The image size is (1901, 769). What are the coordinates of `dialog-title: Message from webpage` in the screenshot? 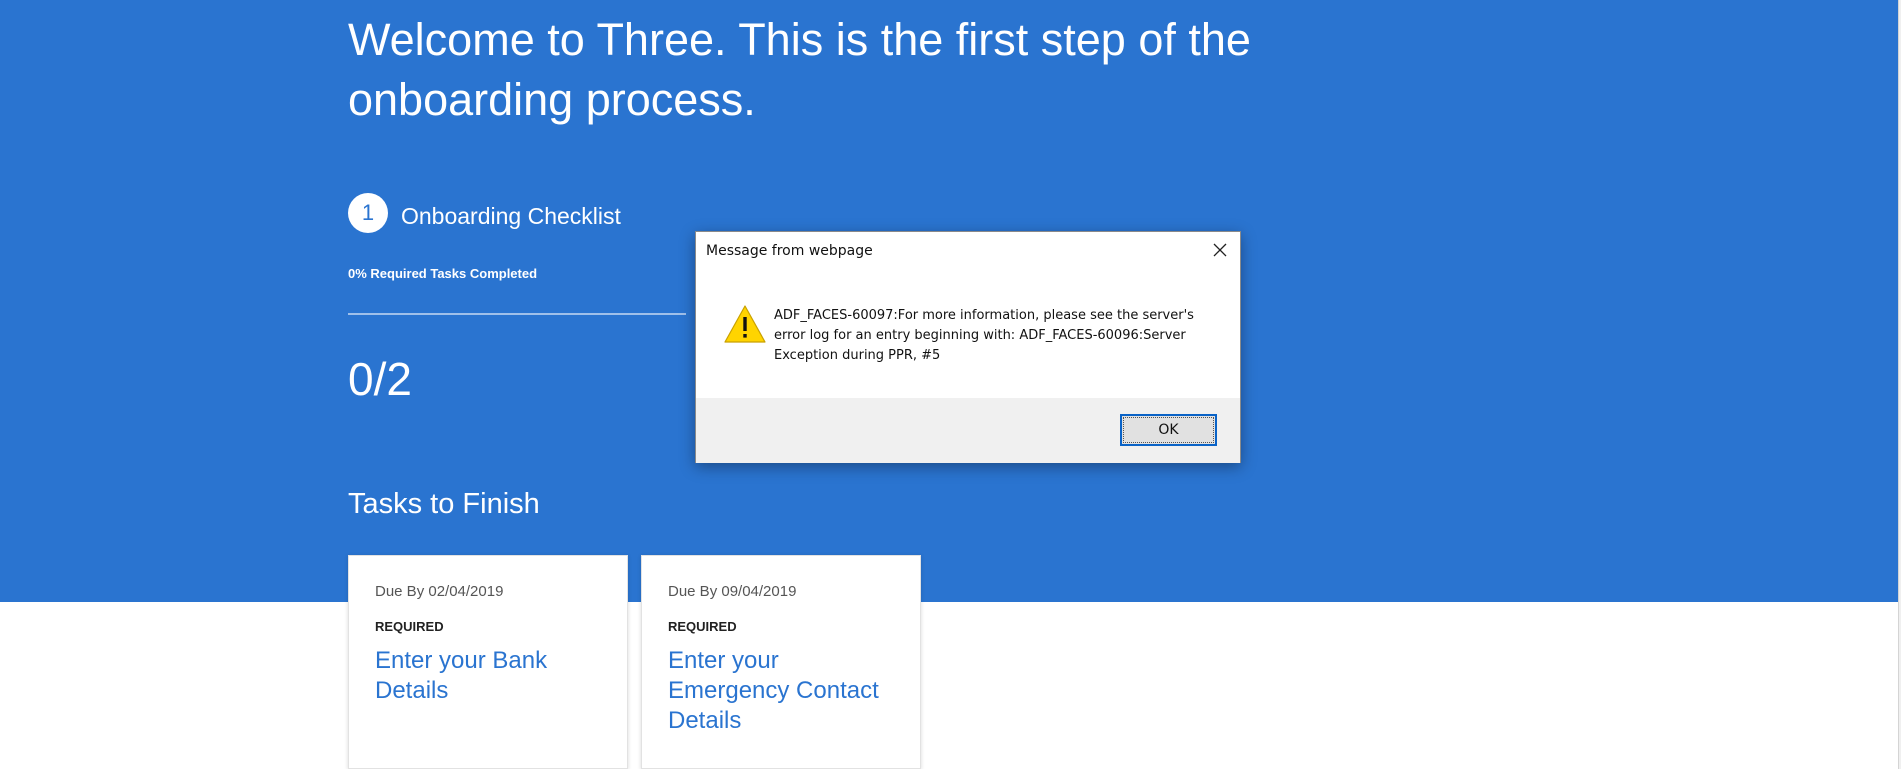 It's located at (789, 251).